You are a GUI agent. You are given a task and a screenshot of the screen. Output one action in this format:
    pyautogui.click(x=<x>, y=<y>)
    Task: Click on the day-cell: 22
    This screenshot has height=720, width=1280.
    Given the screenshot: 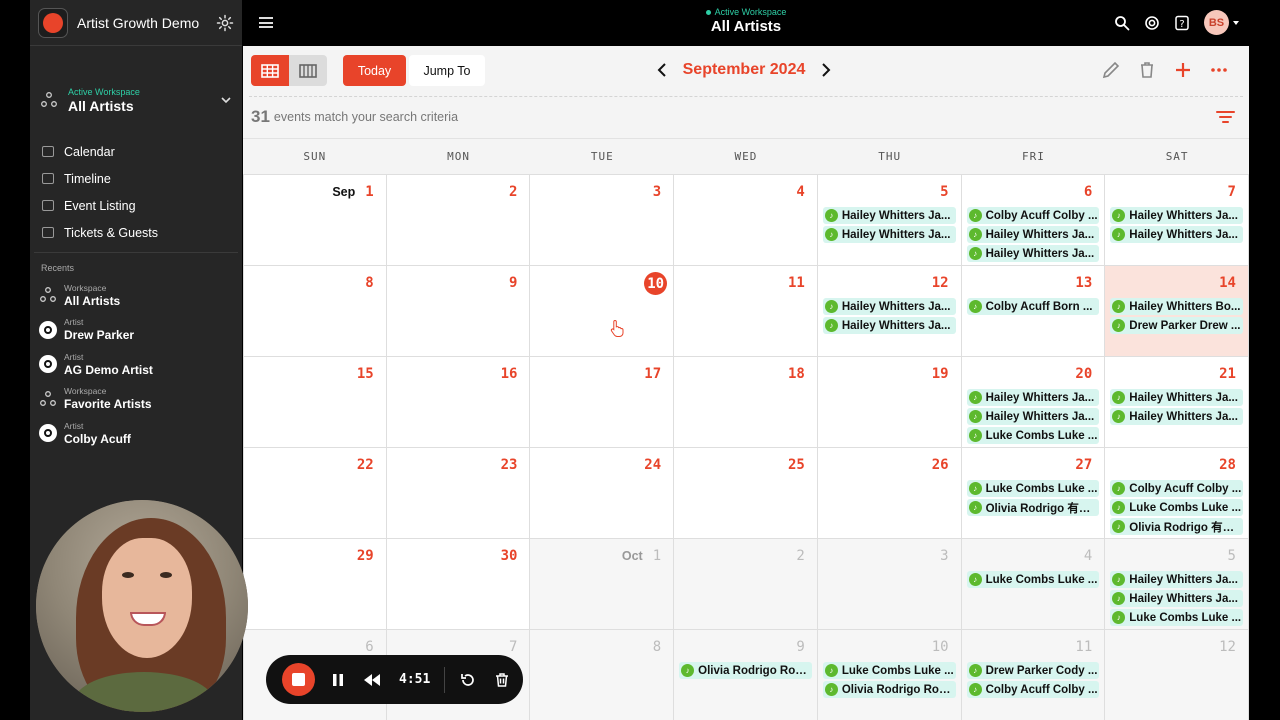 What is the action you would take?
    pyautogui.click(x=315, y=492)
    